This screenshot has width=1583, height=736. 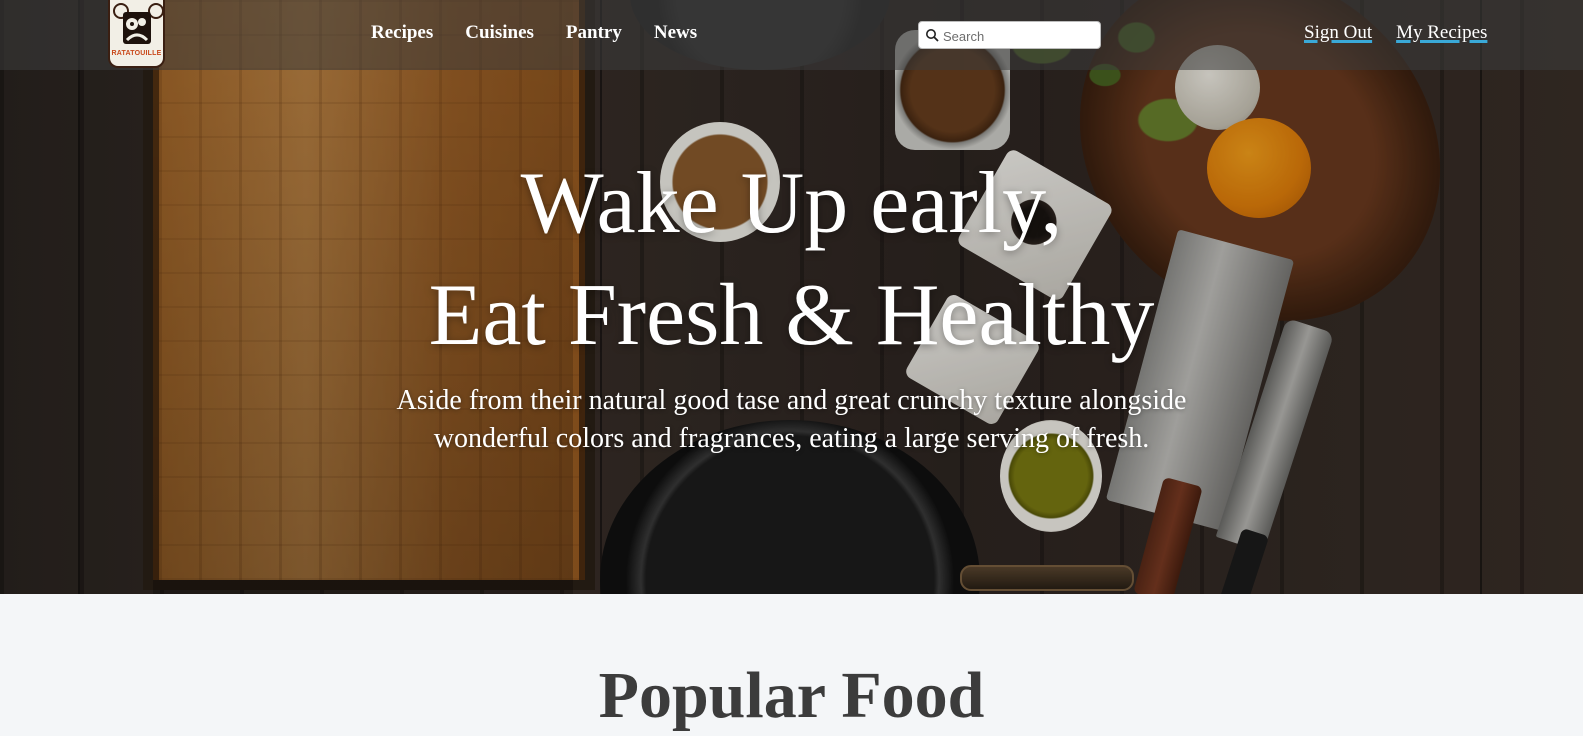 I want to click on main-nav: Recipes Cuisines Pantry News, so click(x=534, y=33).